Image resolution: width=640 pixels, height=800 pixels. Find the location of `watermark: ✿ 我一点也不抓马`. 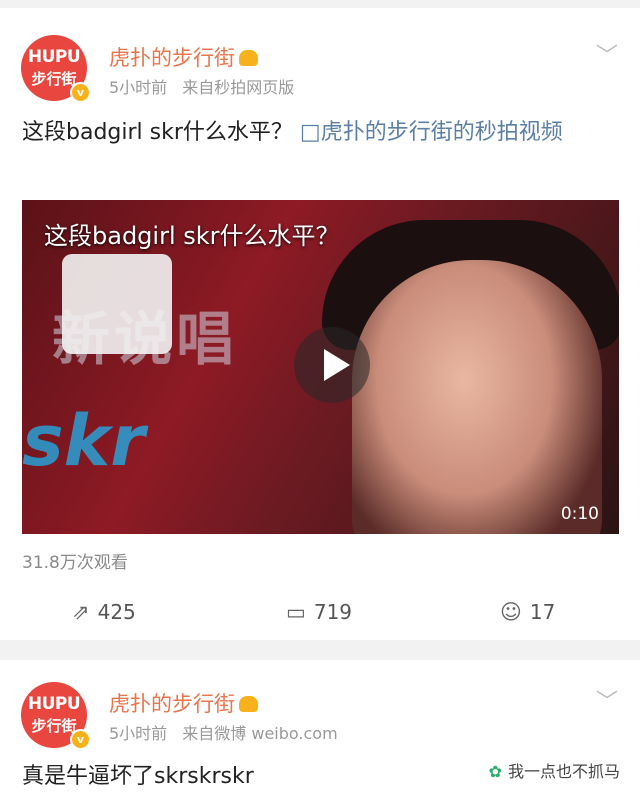

watermark: ✿ 我一点也不抓马 is located at coordinates (554, 770).